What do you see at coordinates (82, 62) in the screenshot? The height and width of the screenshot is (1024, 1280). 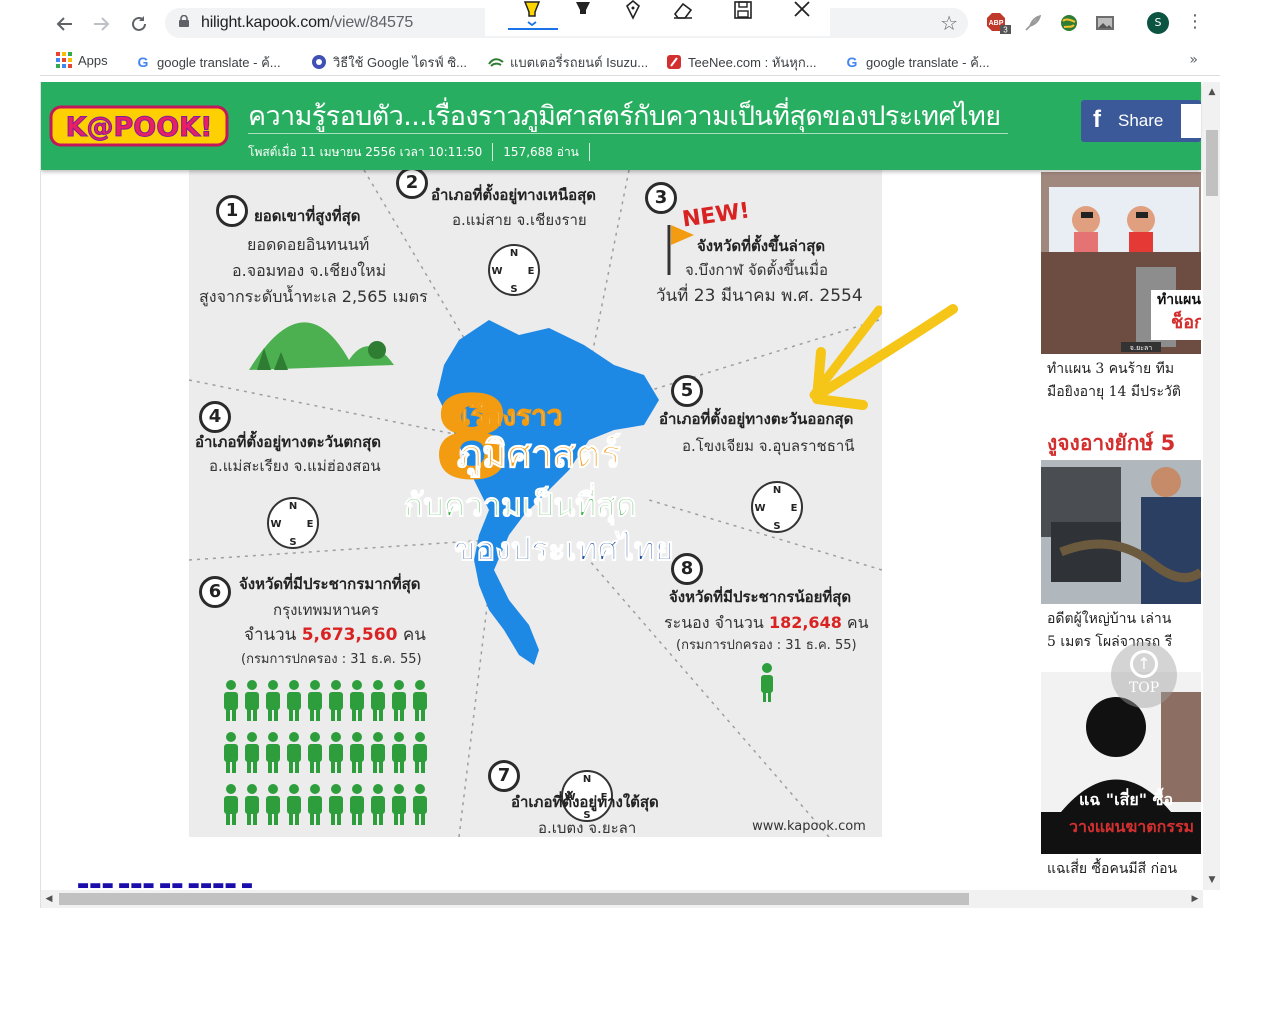 I see `bookmark-apps: Apps` at bounding box center [82, 62].